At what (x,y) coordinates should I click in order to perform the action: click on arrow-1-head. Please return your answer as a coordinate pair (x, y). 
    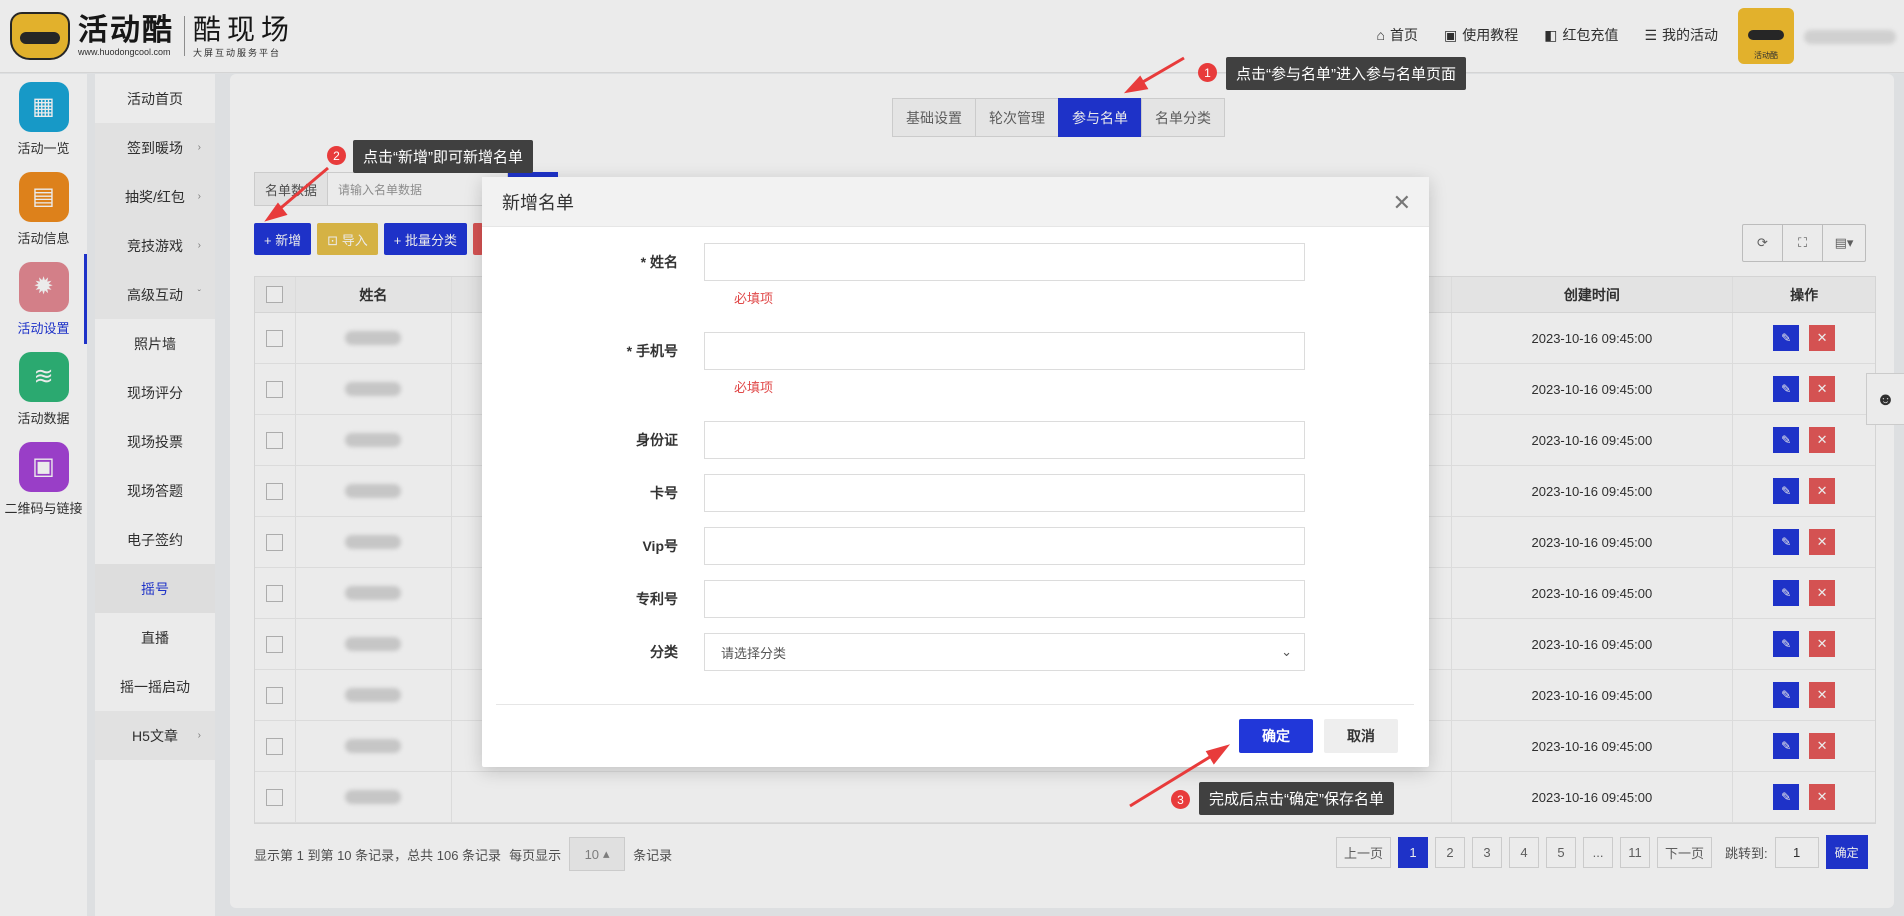
    Looking at the image, I should click on (1136, 84).